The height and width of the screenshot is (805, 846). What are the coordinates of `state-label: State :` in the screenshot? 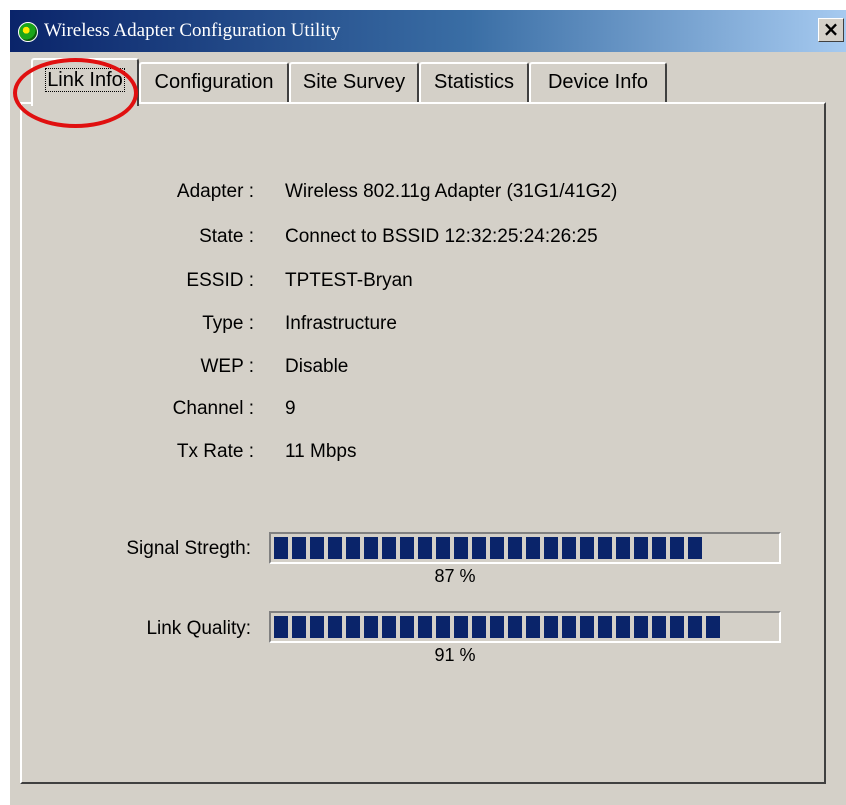 It's located at (226, 236).